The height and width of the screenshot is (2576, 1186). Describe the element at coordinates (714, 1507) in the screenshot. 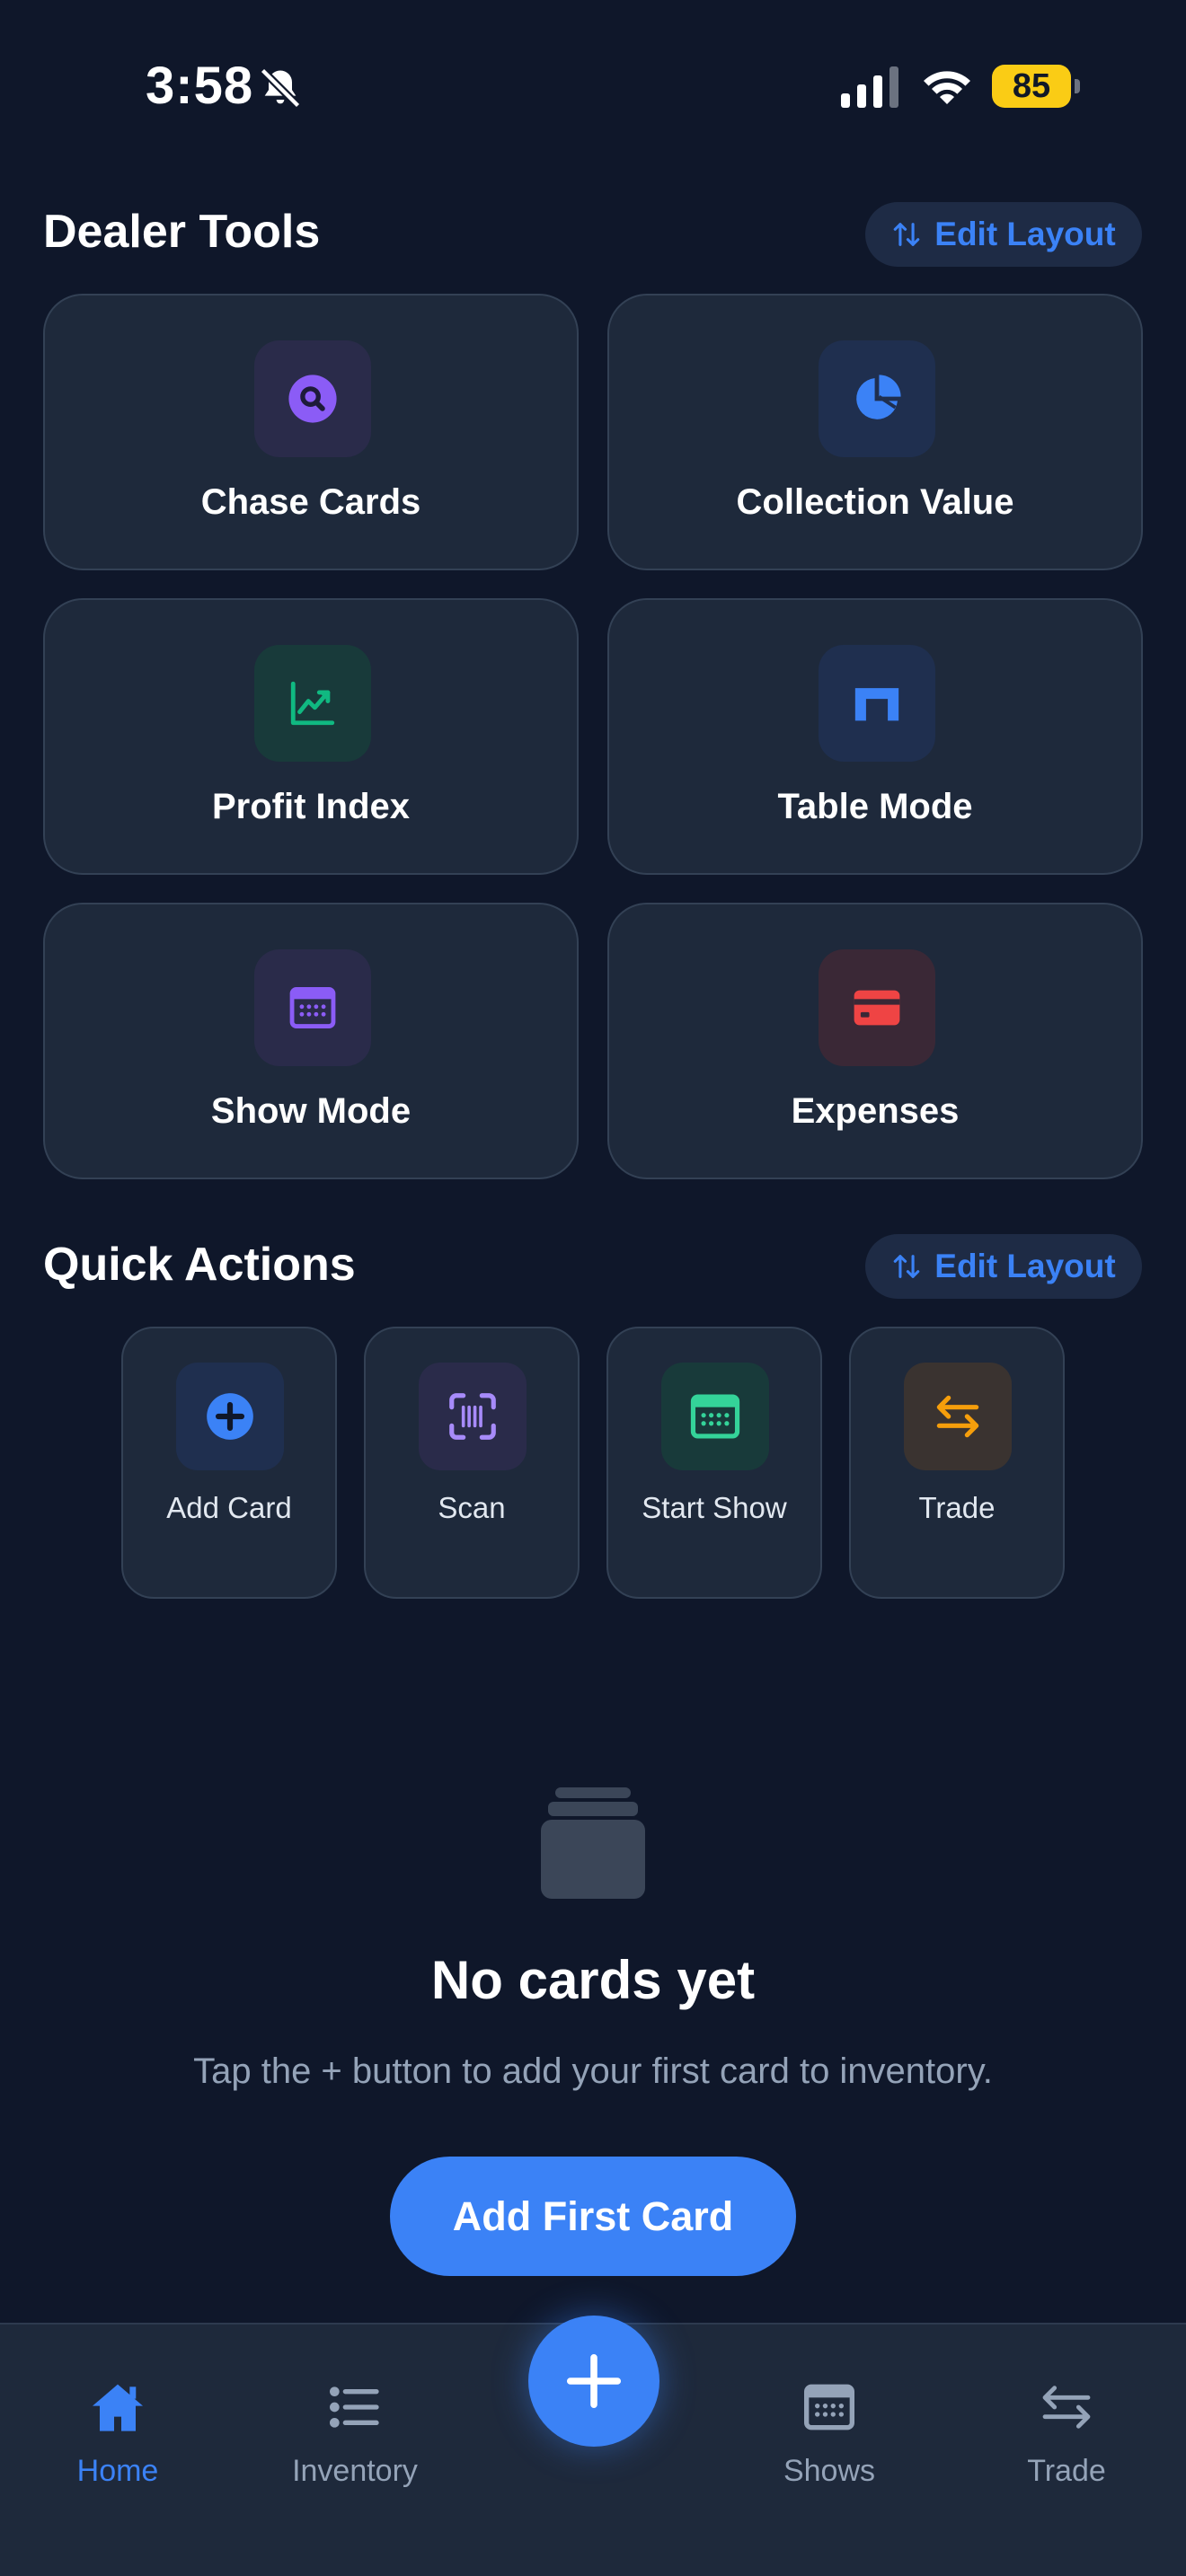

I see `qa-label: Start Show` at that location.